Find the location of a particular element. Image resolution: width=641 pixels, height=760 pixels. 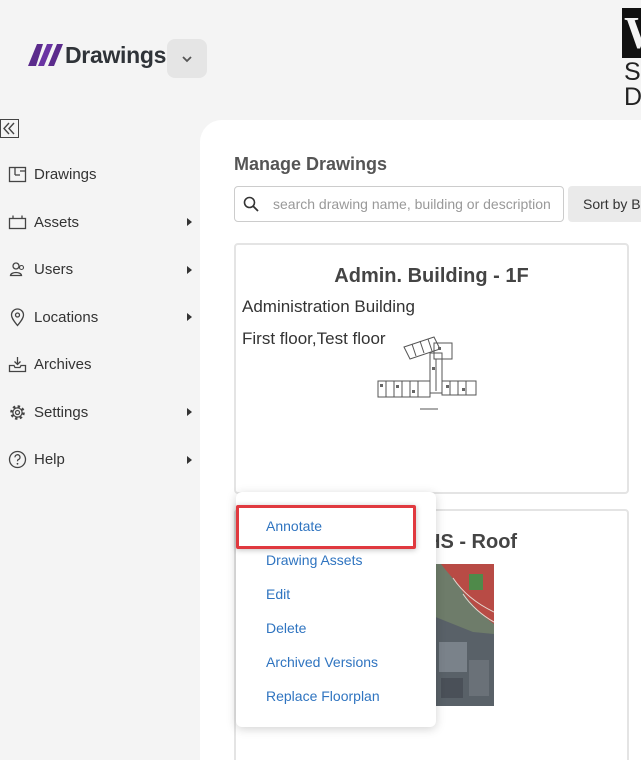

page-title: Manage Drawings is located at coordinates (311, 164).